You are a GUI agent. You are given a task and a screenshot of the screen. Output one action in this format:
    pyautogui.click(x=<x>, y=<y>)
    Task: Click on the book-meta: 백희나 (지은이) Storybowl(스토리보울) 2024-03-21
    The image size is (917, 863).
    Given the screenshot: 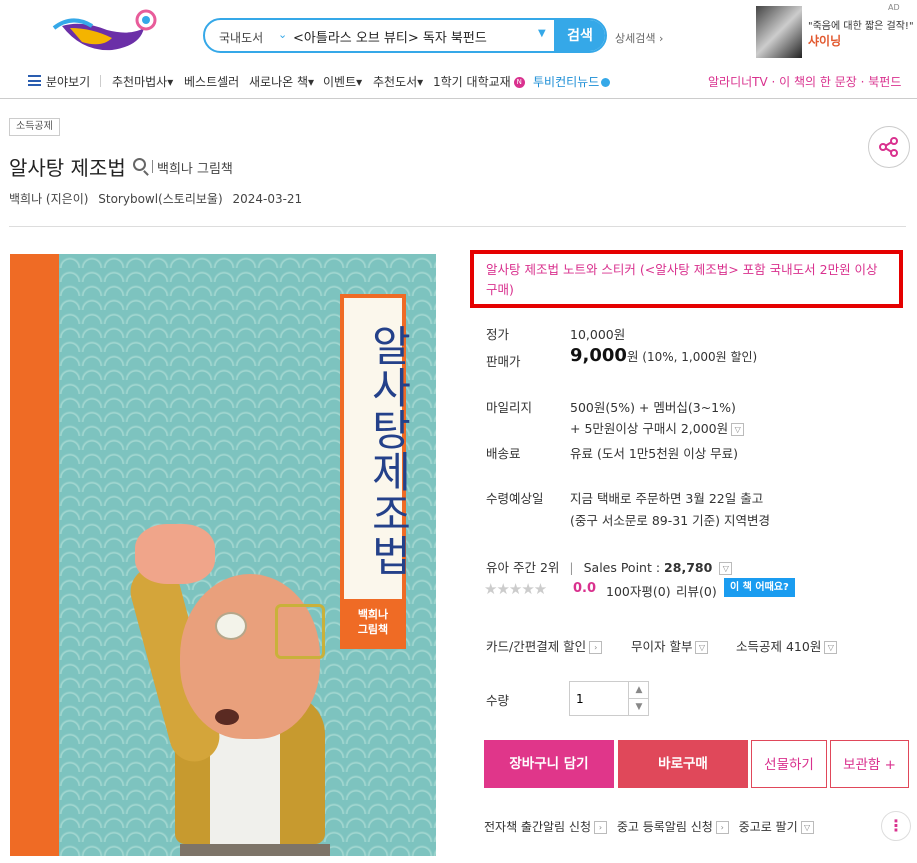 What is the action you would take?
    pyautogui.click(x=158, y=198)
    